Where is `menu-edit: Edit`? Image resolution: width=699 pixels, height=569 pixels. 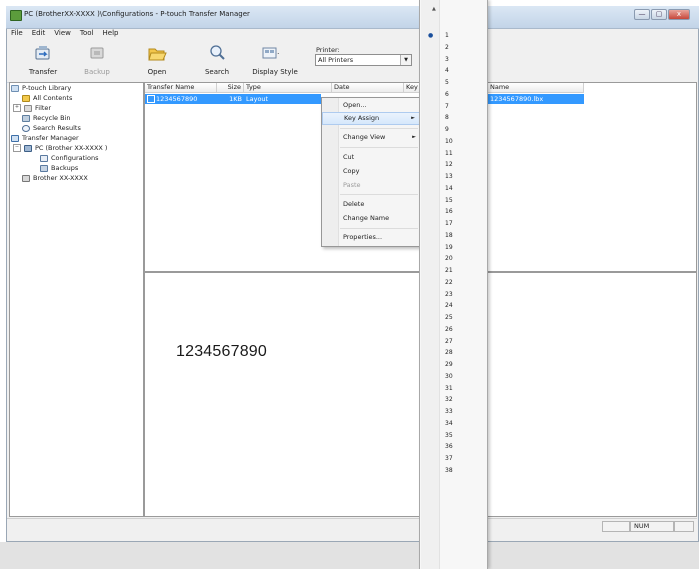 menu-edit: Edit is located at coordinates (39, 33).